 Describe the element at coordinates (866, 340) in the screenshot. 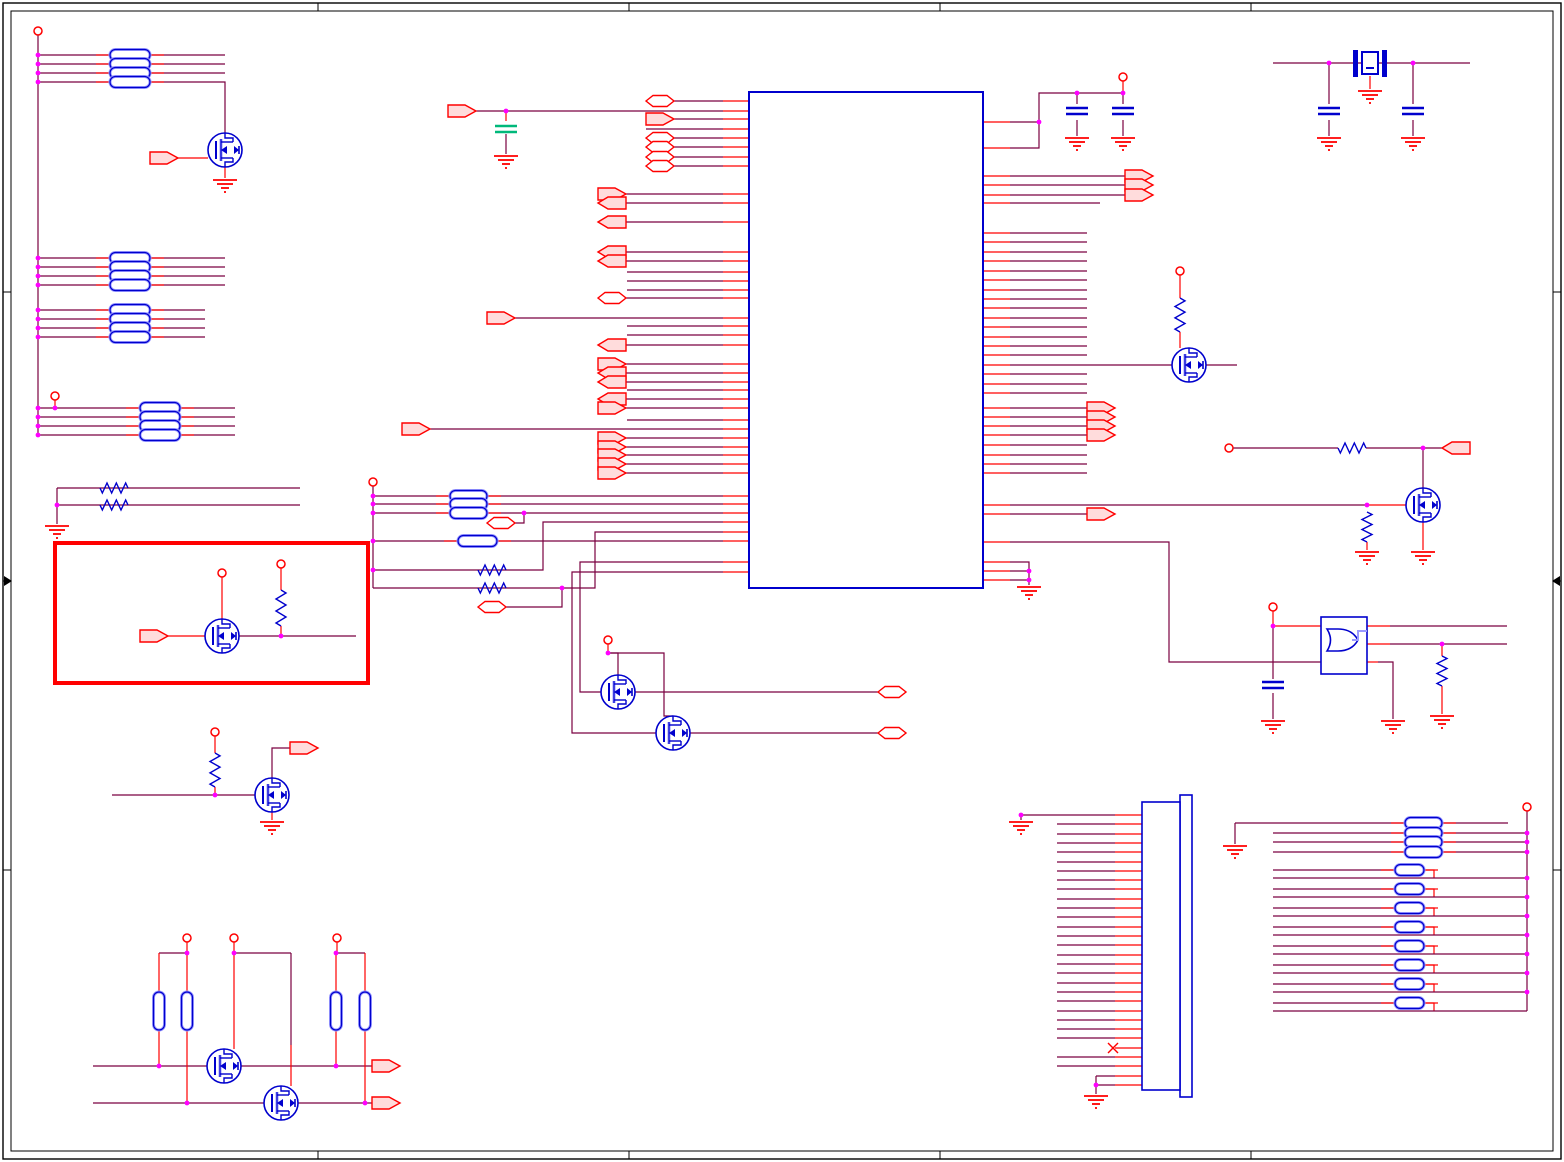

I see `main-ic` at that location.